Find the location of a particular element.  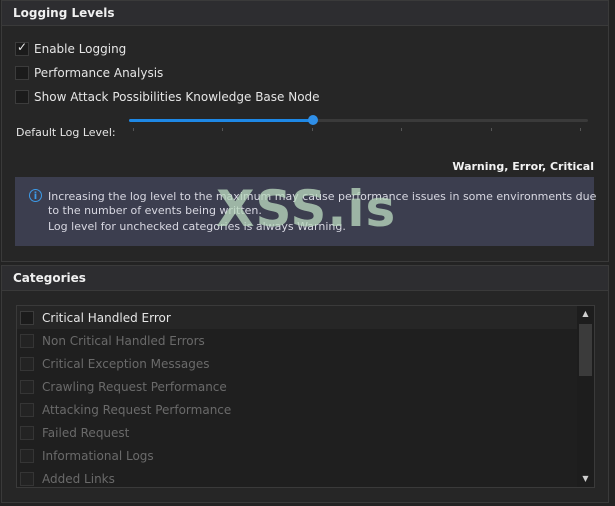

enable-logging-option: ✓ Enable Logging is located at coordinates (71, 48).